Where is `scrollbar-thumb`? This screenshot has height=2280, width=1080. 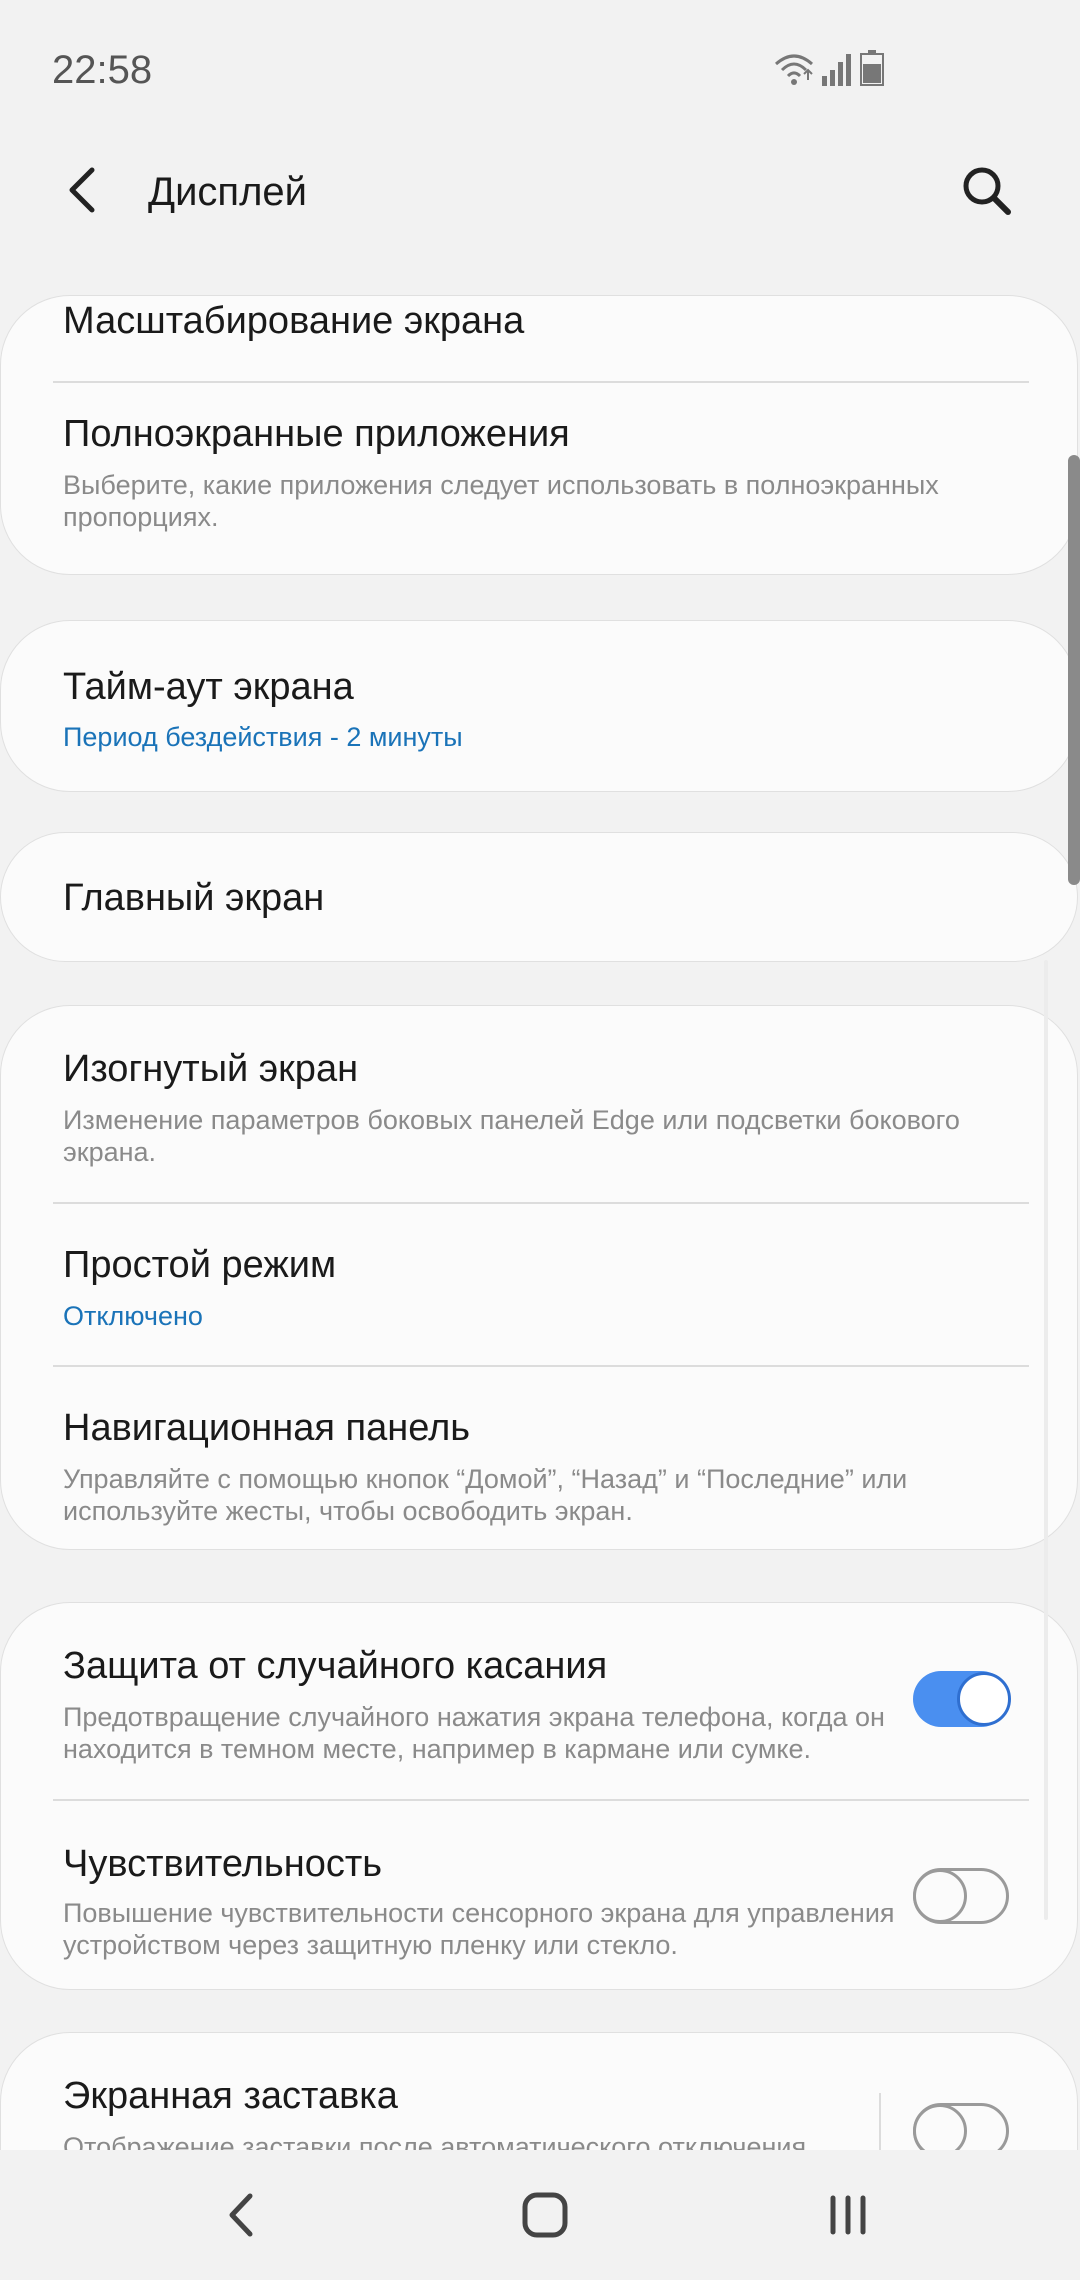
scrollbar-thumb is located at coordinates (1074, 670).